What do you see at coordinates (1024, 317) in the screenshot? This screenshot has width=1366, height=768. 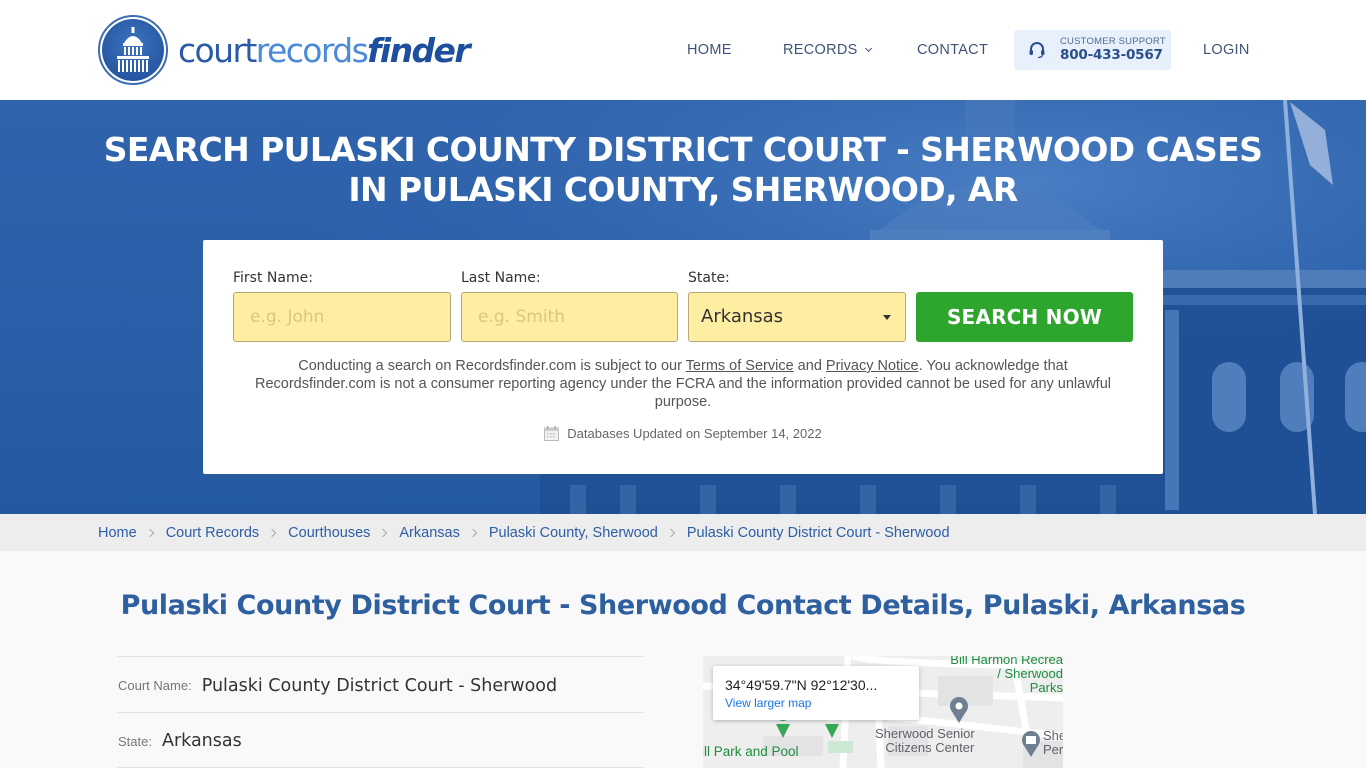 I see `search-now-button: SEARCH NOW` at bounding box center [1024, 317].